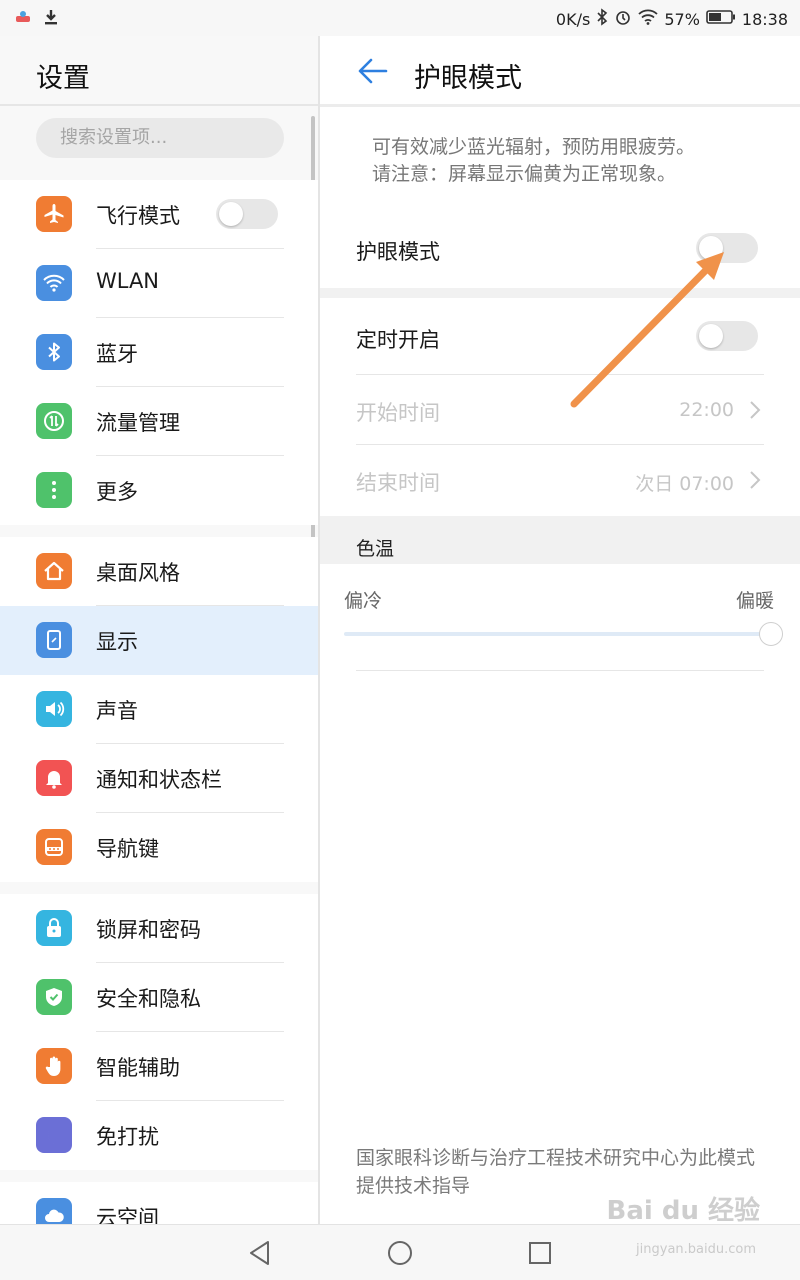 This screenshot has width=800, height=1280. Describe the element at coordinates (159, 640) in the screenshot. I see `sidebar-item-display: 显示` at that location.